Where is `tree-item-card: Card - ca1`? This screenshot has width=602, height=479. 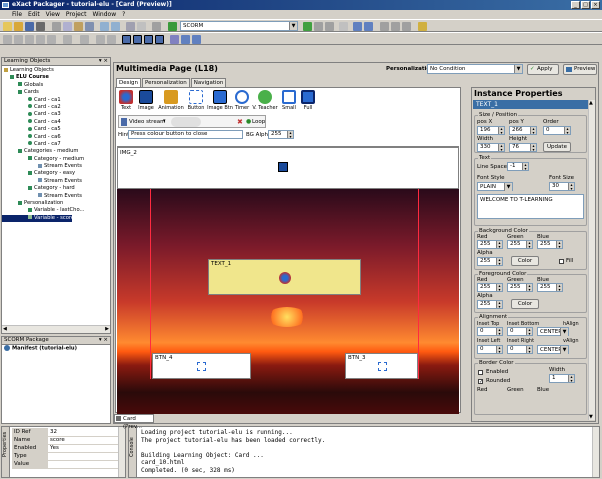 tree-item-card: Card - ca1 is located at coordinates (56, 100).